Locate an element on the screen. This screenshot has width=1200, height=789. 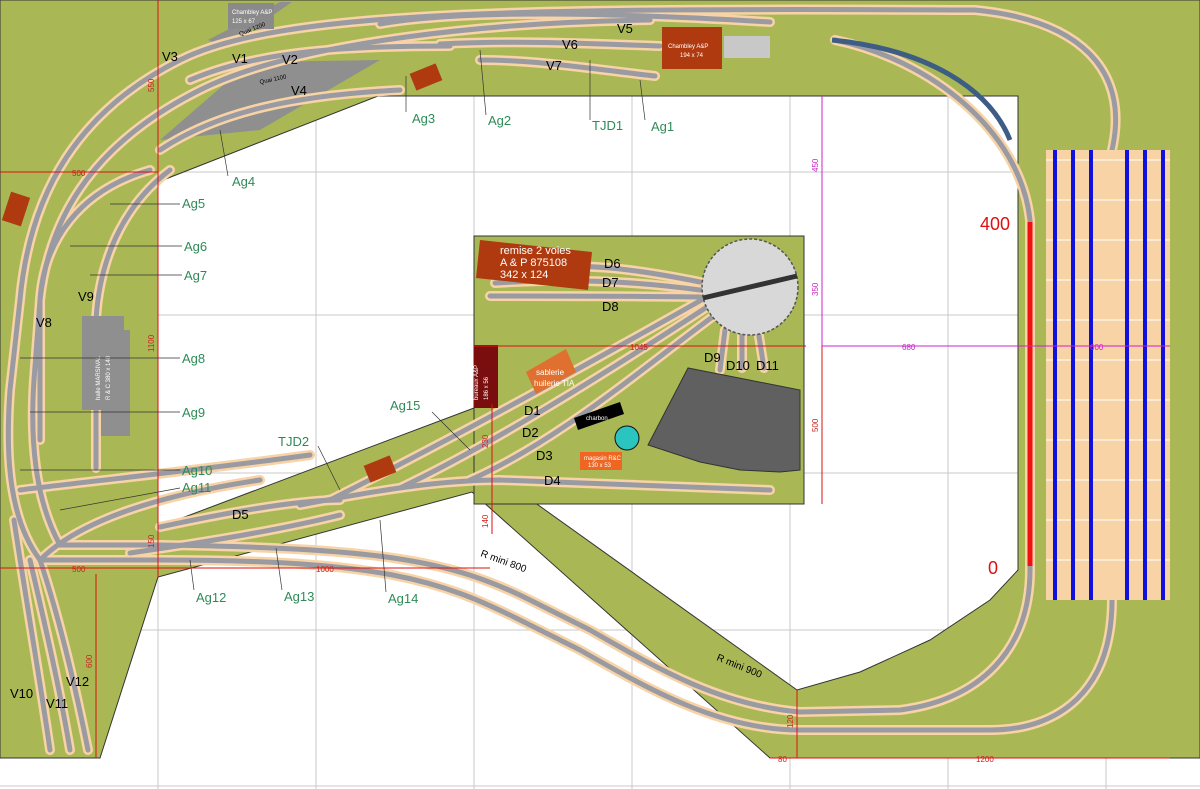
svg-text: 194 x 74 is located at coordinates (692, 56).